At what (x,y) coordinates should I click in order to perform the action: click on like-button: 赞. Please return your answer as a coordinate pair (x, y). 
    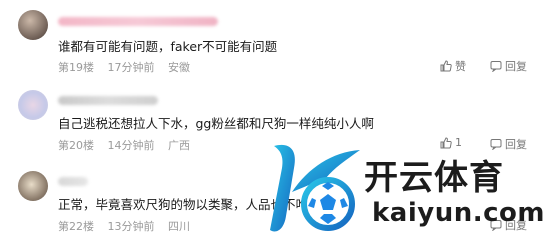
    Looking at the image, I should click on (453, 66).